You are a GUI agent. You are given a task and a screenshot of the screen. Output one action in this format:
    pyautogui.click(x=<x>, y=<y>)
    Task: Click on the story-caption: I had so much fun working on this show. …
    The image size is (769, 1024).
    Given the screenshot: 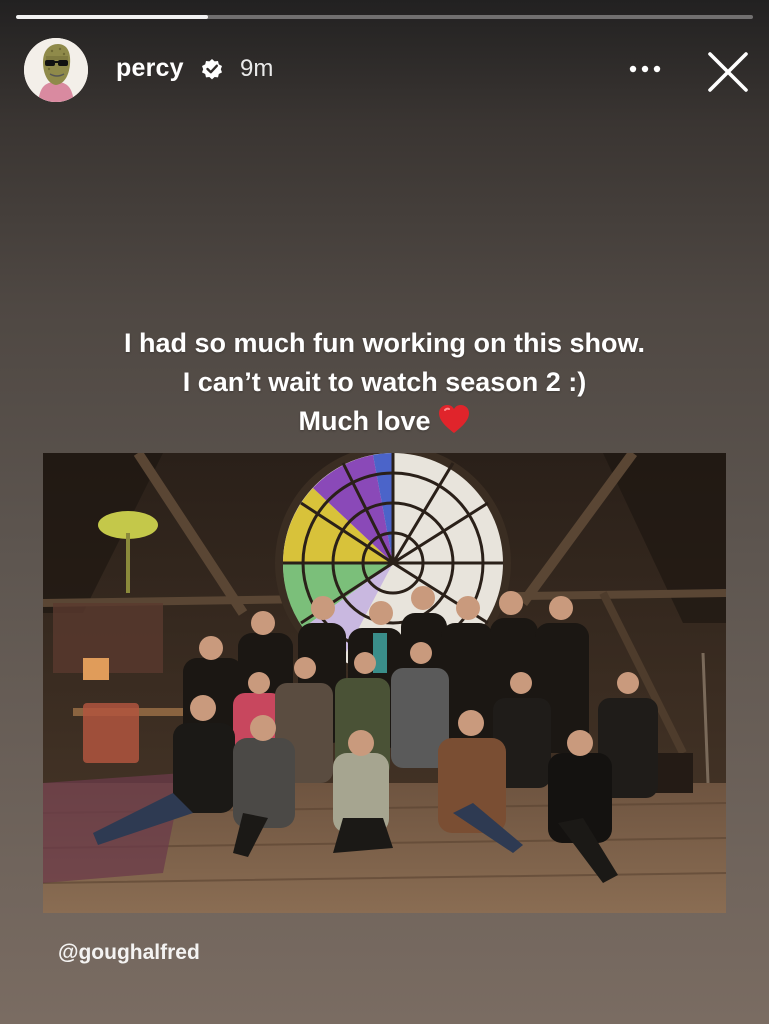 What is the action you would take?
    pyautogui.click(x=384, y=382)
    